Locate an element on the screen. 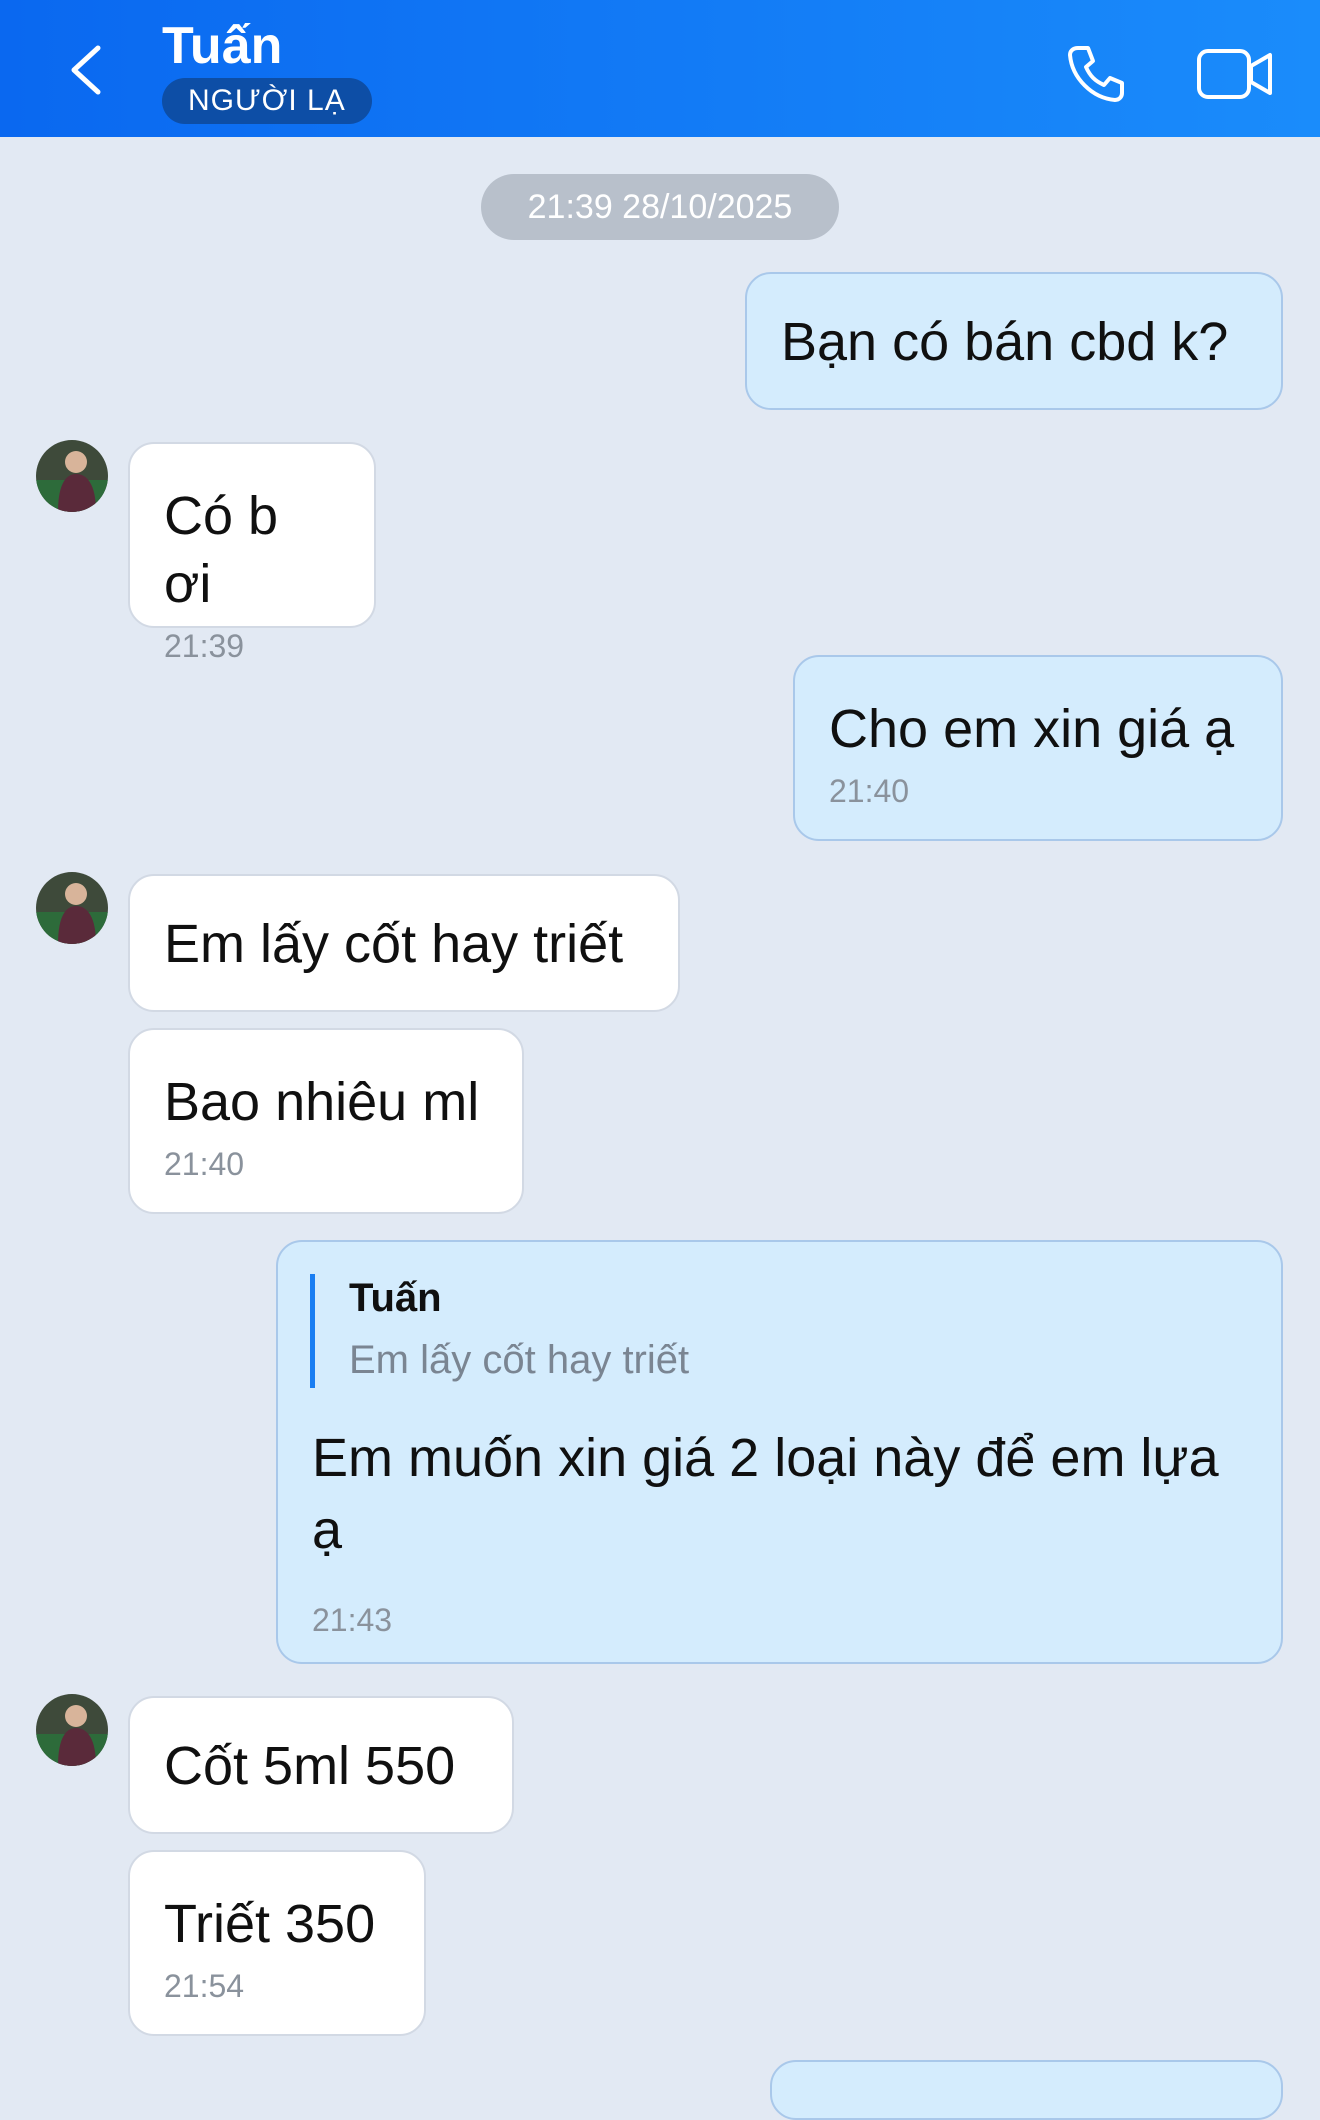 Image resolution: width=1320 pixels, height=2120 pixels. phone-icon is located at coordinates (1096, 74).